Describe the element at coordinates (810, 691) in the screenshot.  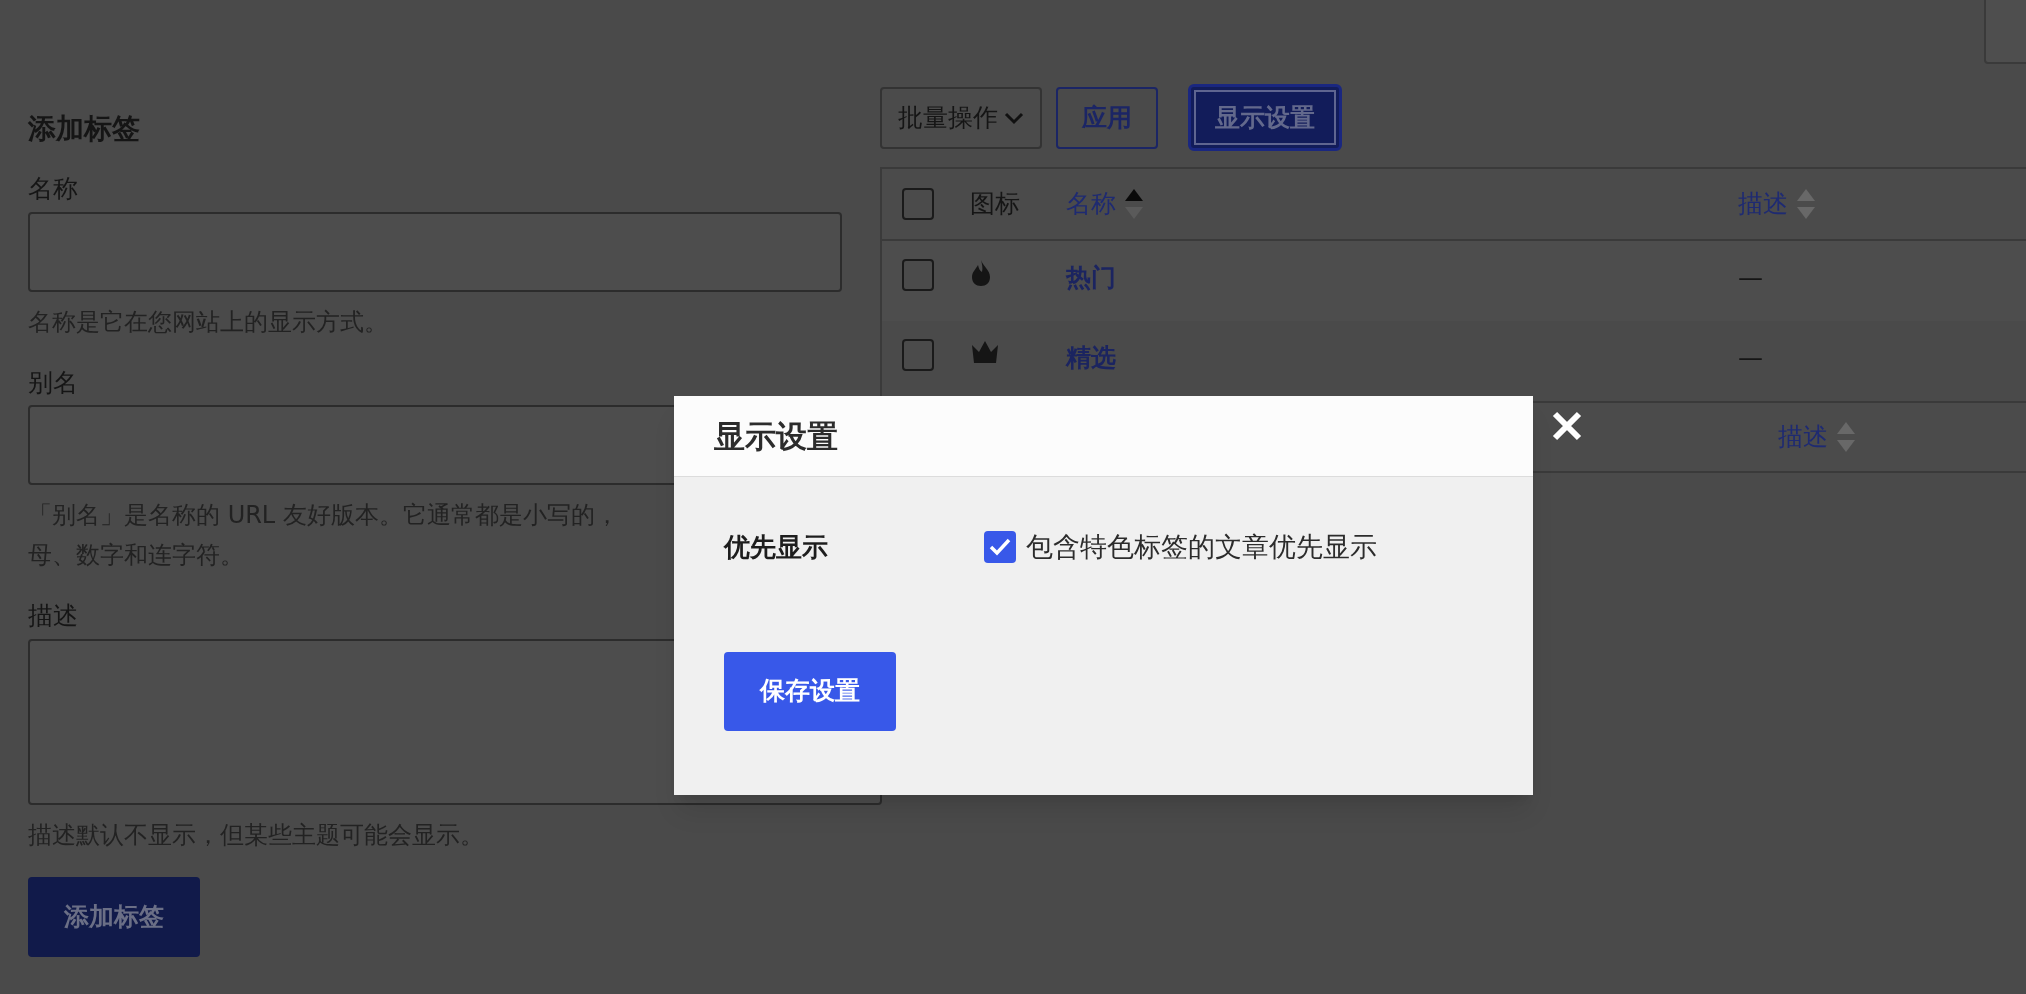
I see `save-settings-button: 保存设置` at that location.